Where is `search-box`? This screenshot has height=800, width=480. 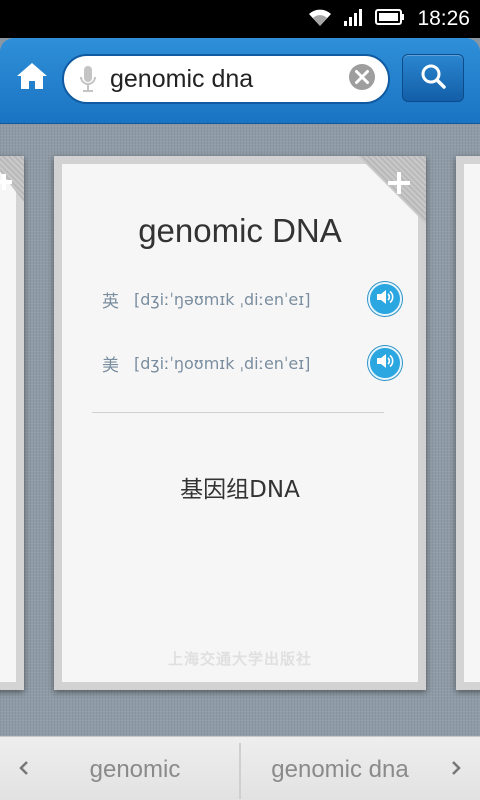
search-box is located at coordinates (226, 79).